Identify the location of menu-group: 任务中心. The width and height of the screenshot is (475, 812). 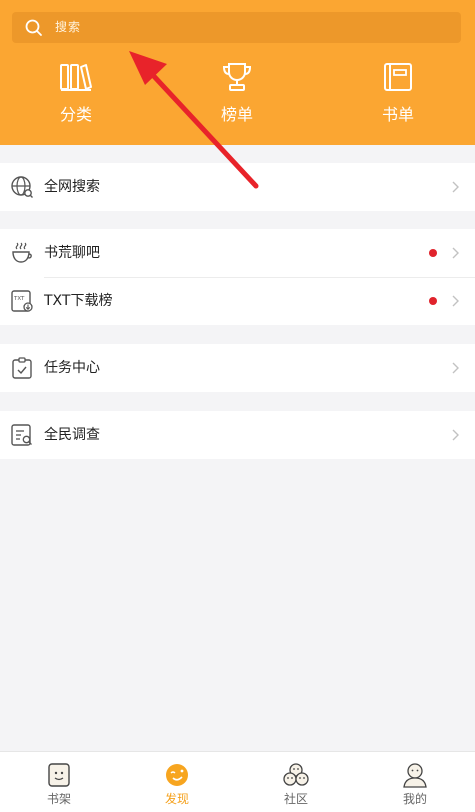
(237, 368).